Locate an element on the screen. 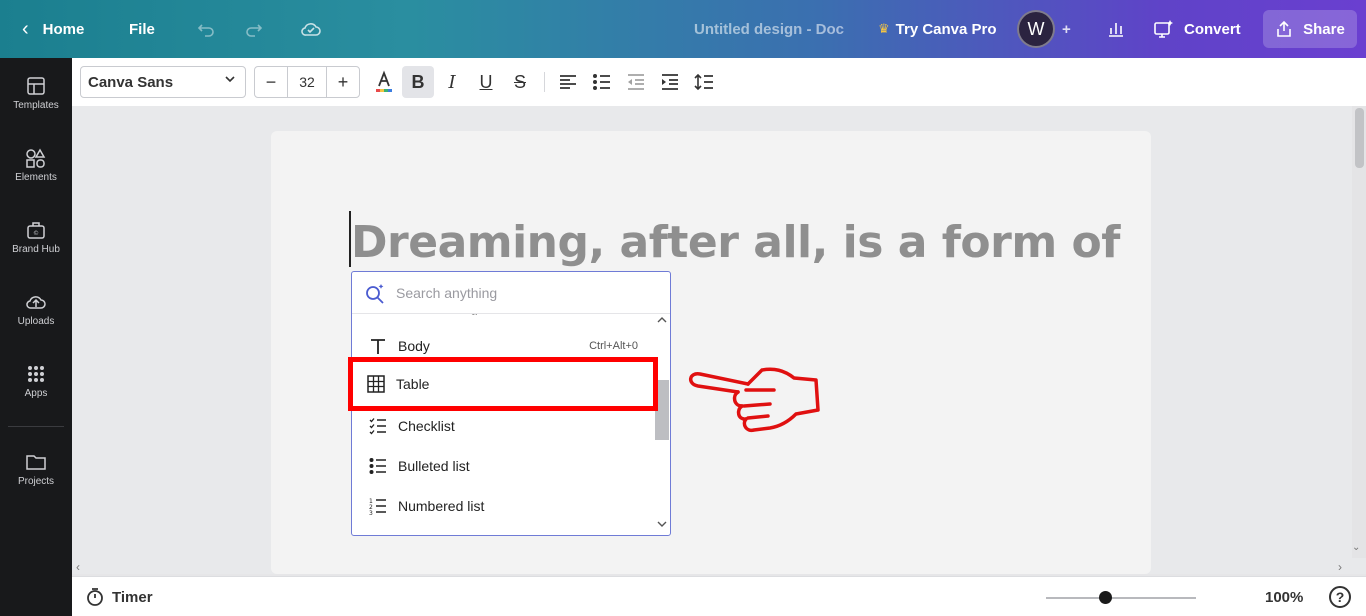  timer-icon is located at coordinates (95, 597).